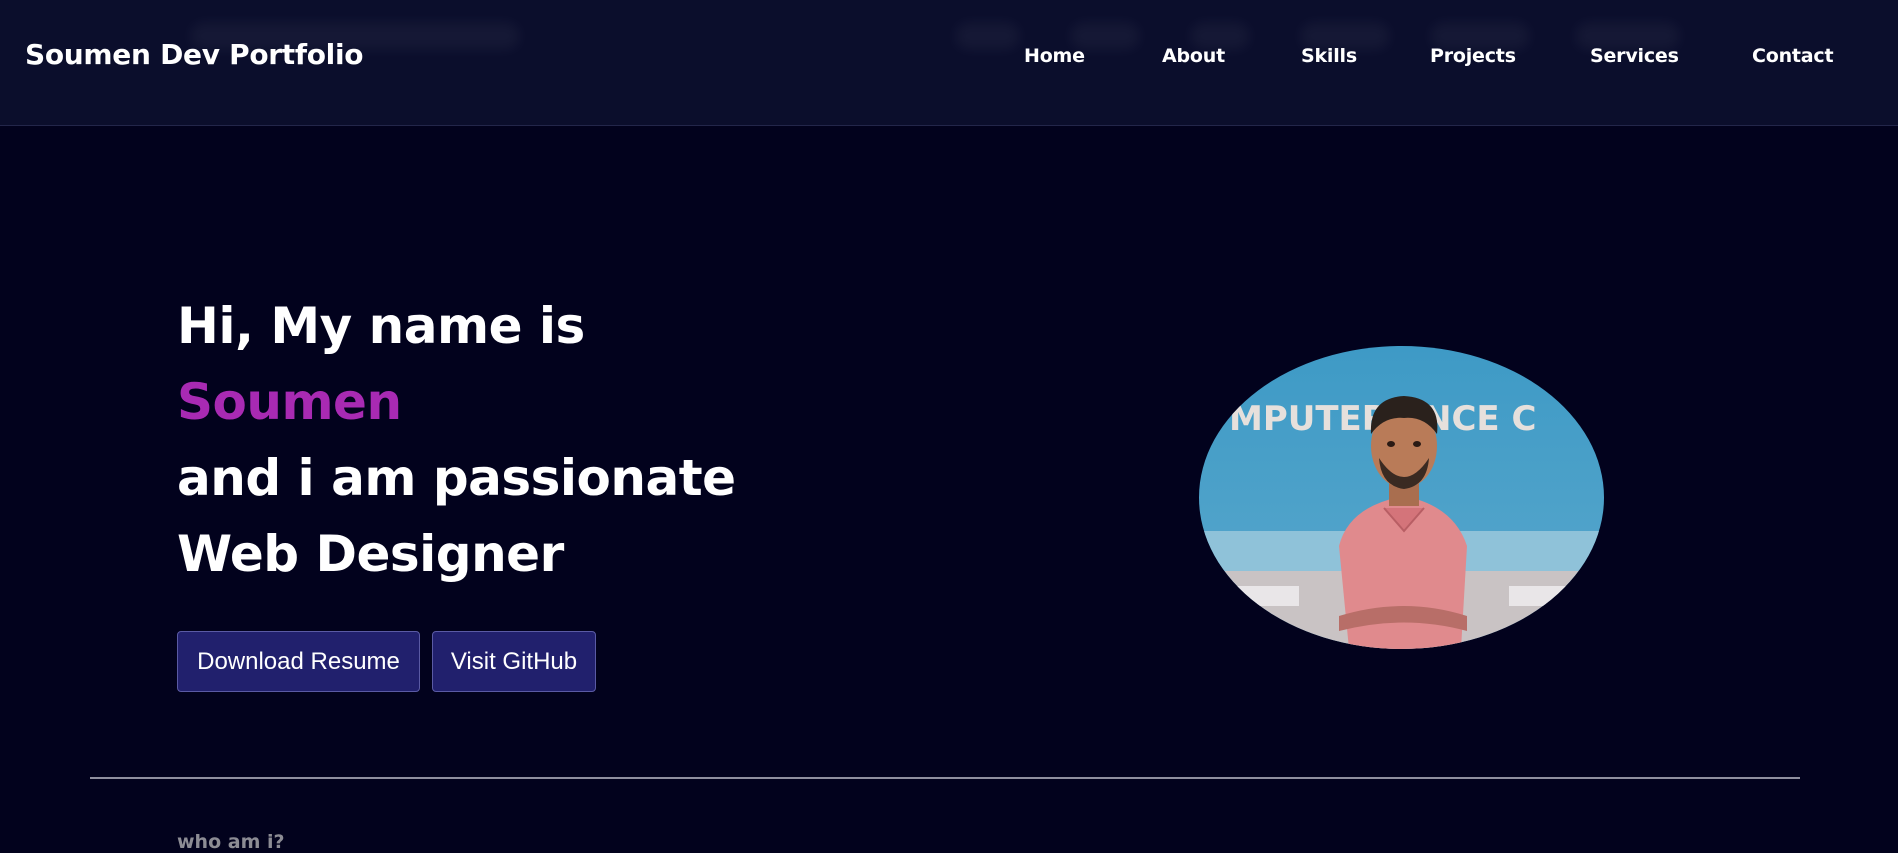 The width and height of the screenshot is (1898, 853). What do you see at coordinates (370, 554) in the screenshot?
I see `hero-role: Web Designer` at bounding box center [370, 554].